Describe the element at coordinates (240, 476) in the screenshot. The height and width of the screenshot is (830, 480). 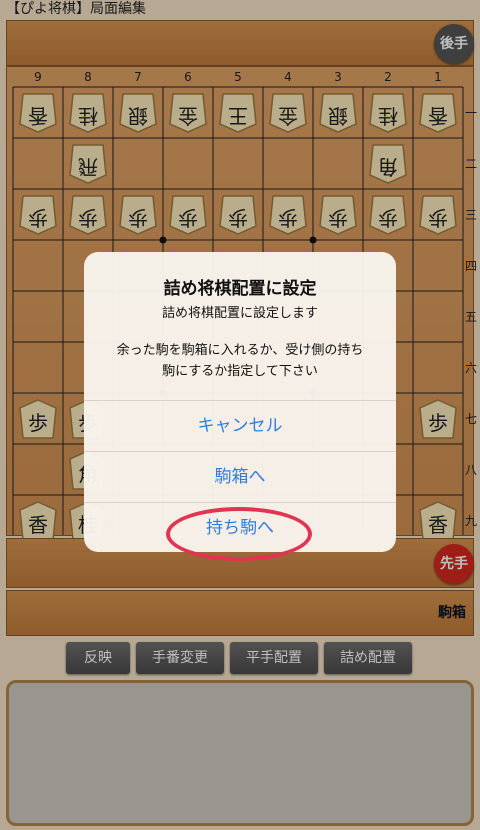
I see `to-komabako-button: 駒箱へ` at that location.